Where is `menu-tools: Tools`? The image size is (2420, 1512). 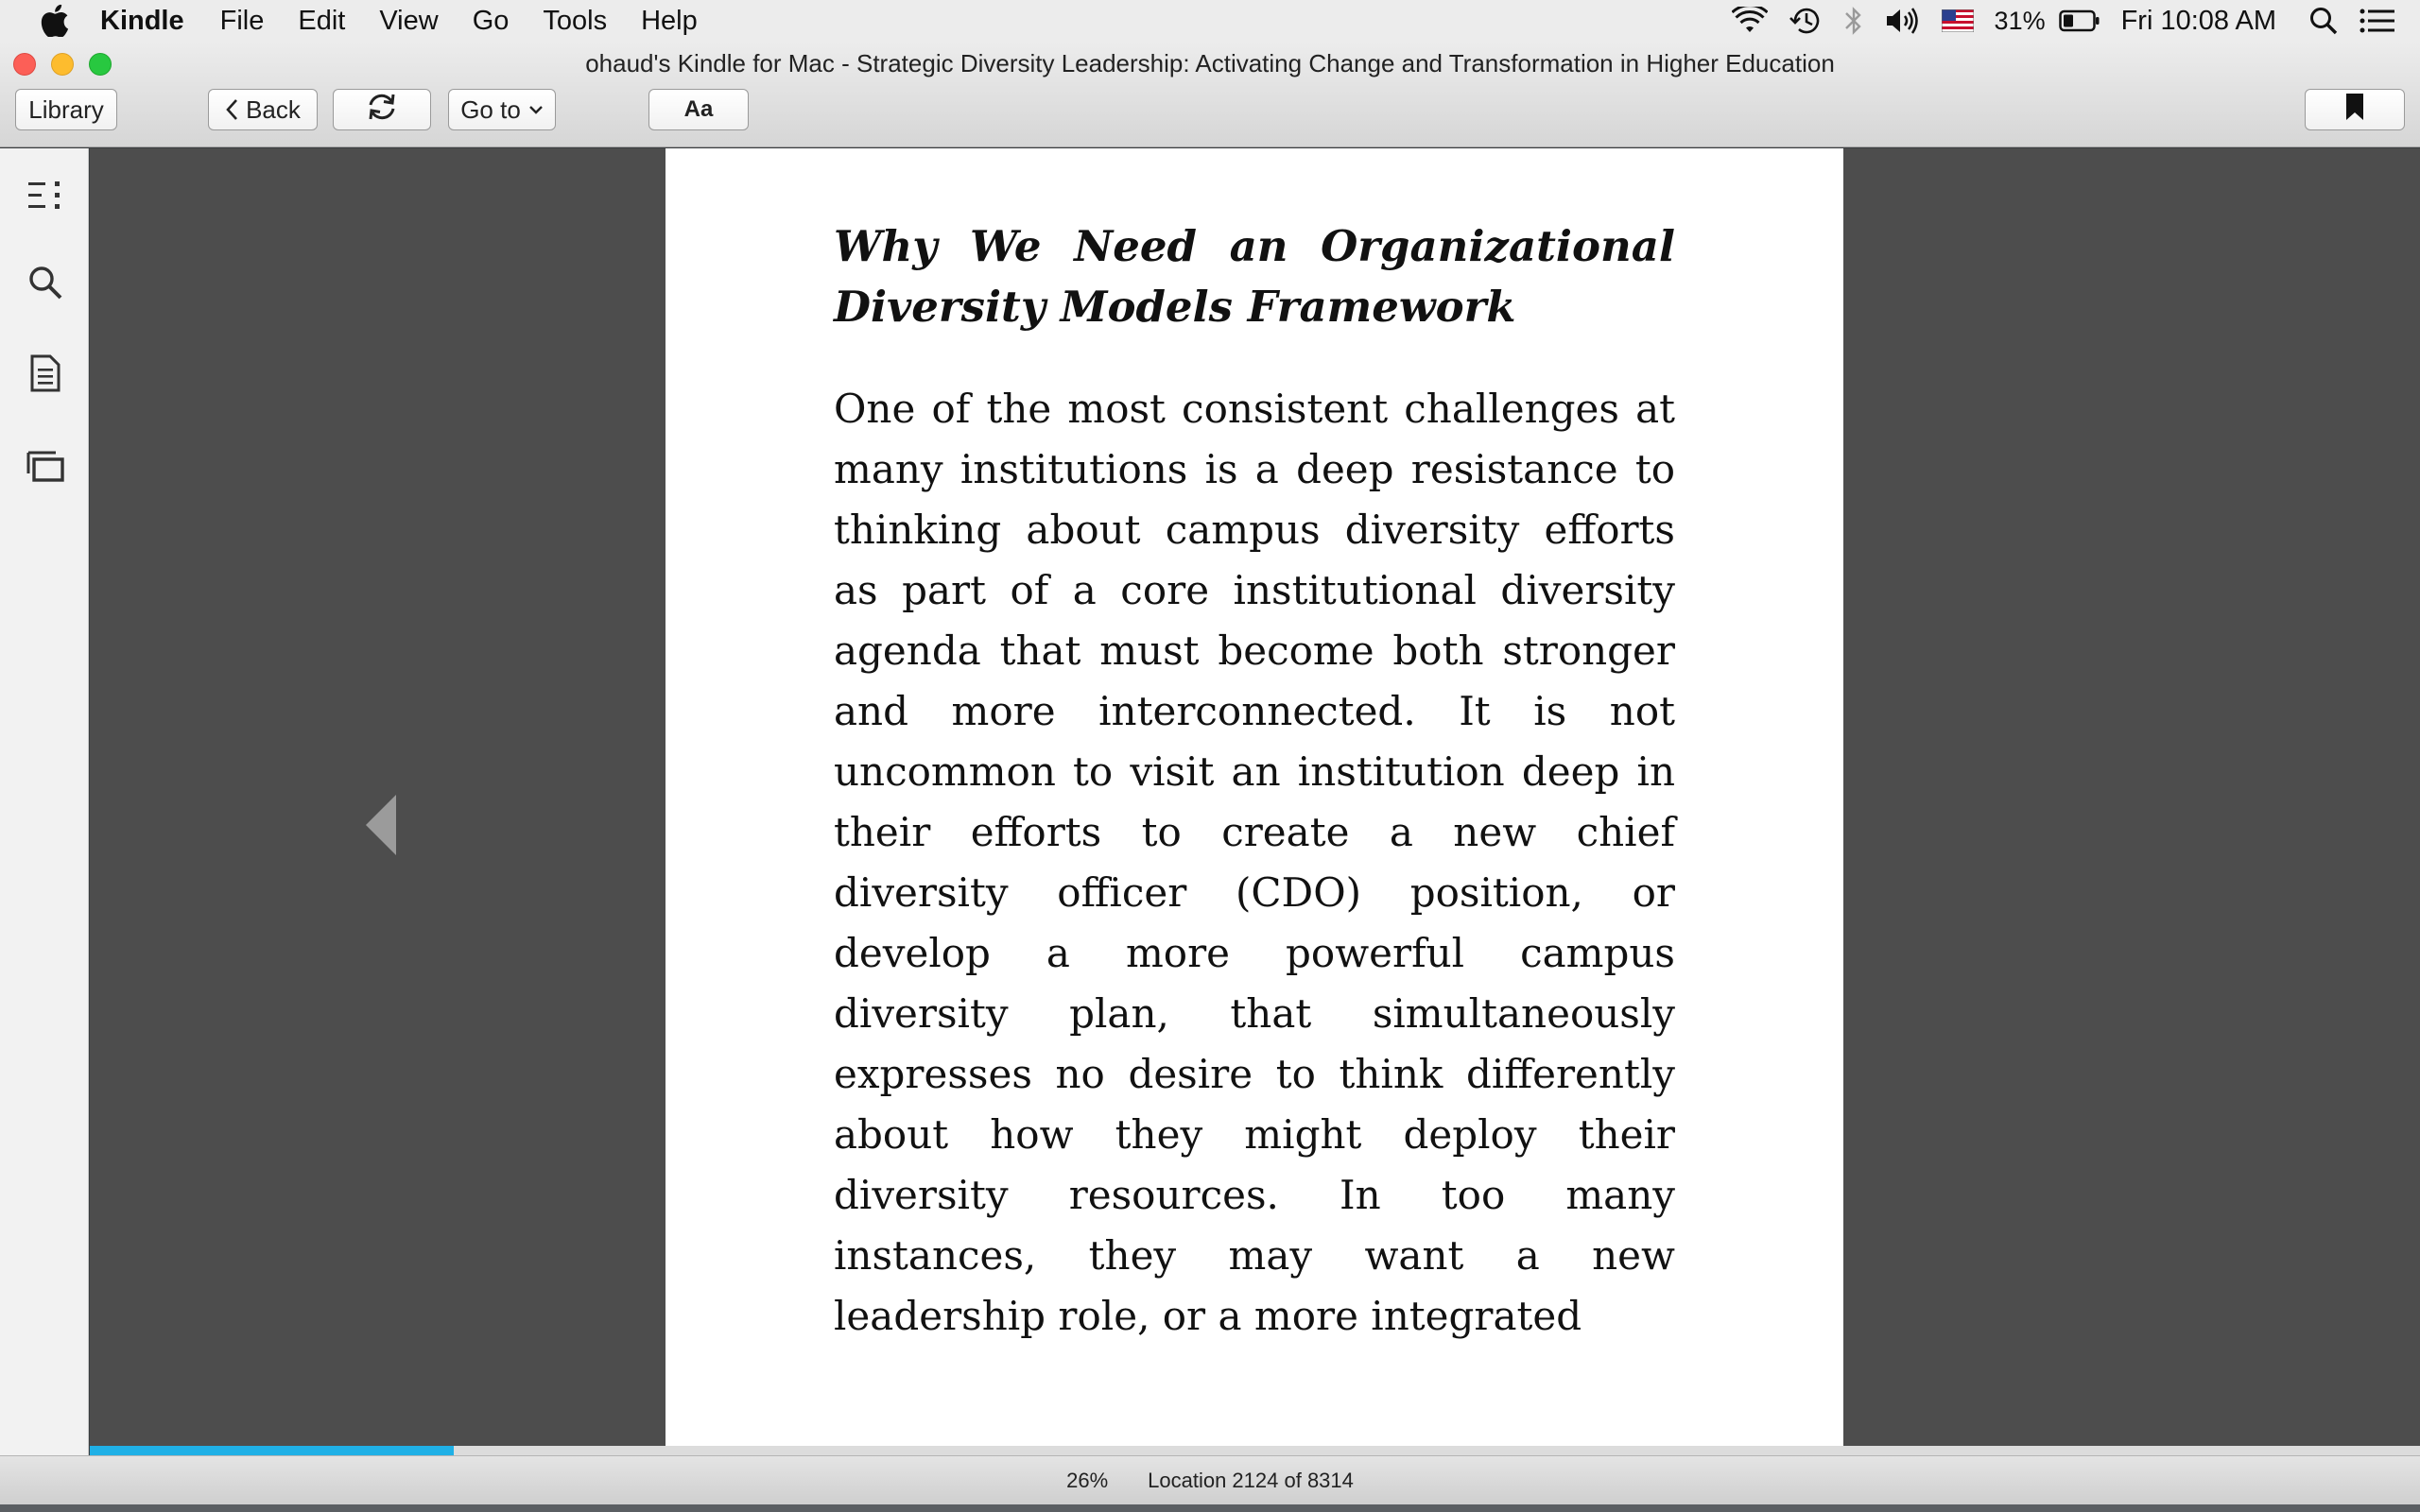
menu-tools: Tools is located at coordinates (575, 21).